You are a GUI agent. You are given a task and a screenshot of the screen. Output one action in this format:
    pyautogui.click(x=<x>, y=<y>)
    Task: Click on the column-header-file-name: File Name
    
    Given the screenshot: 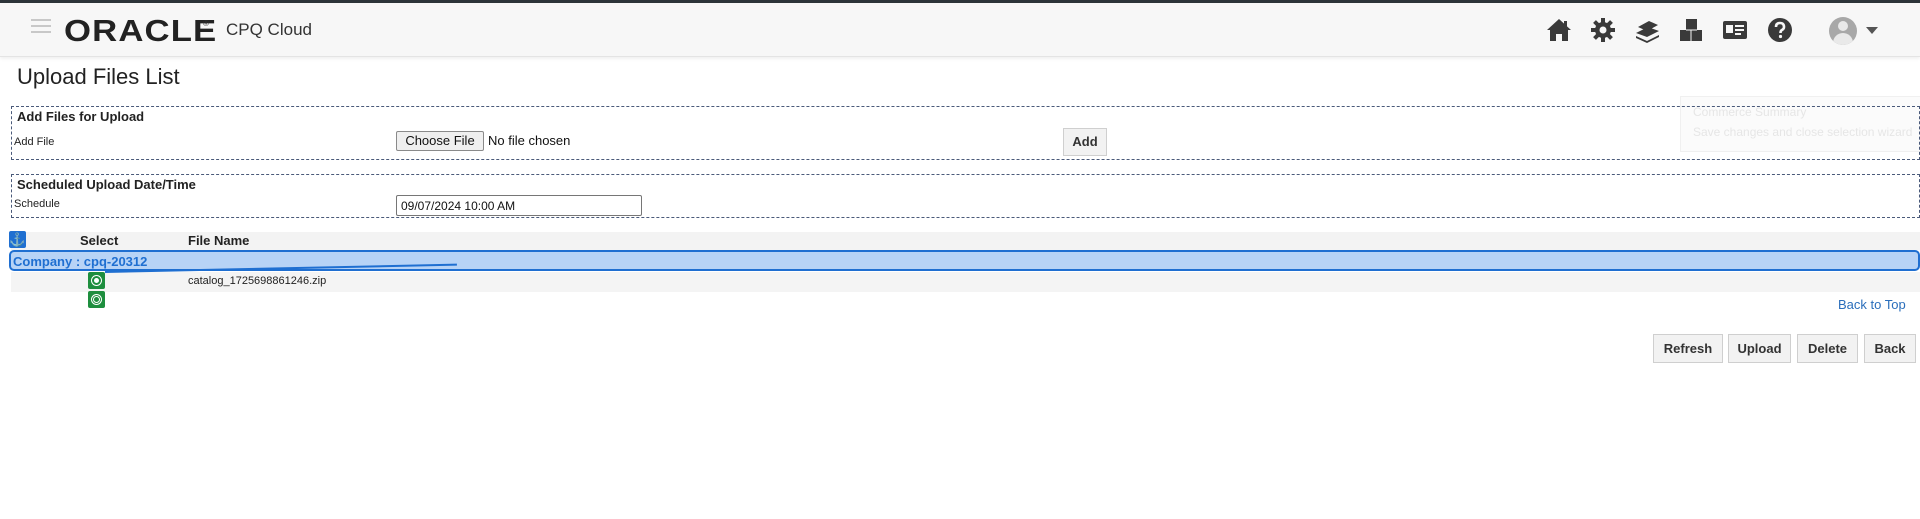 What is the action you would take?
    pyautogui.click(x=219, y=240)
    